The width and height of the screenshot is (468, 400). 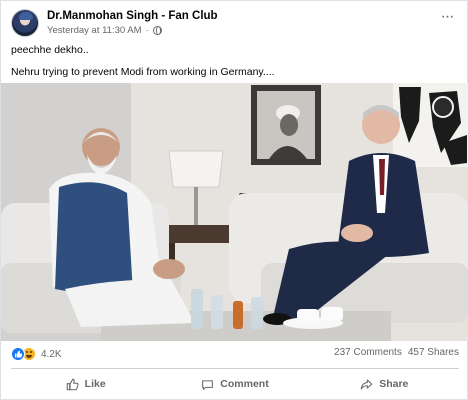 I want to click on page-name-link: Dr.Manmohan Singh - Fan Club, so click(x=132, y=16).